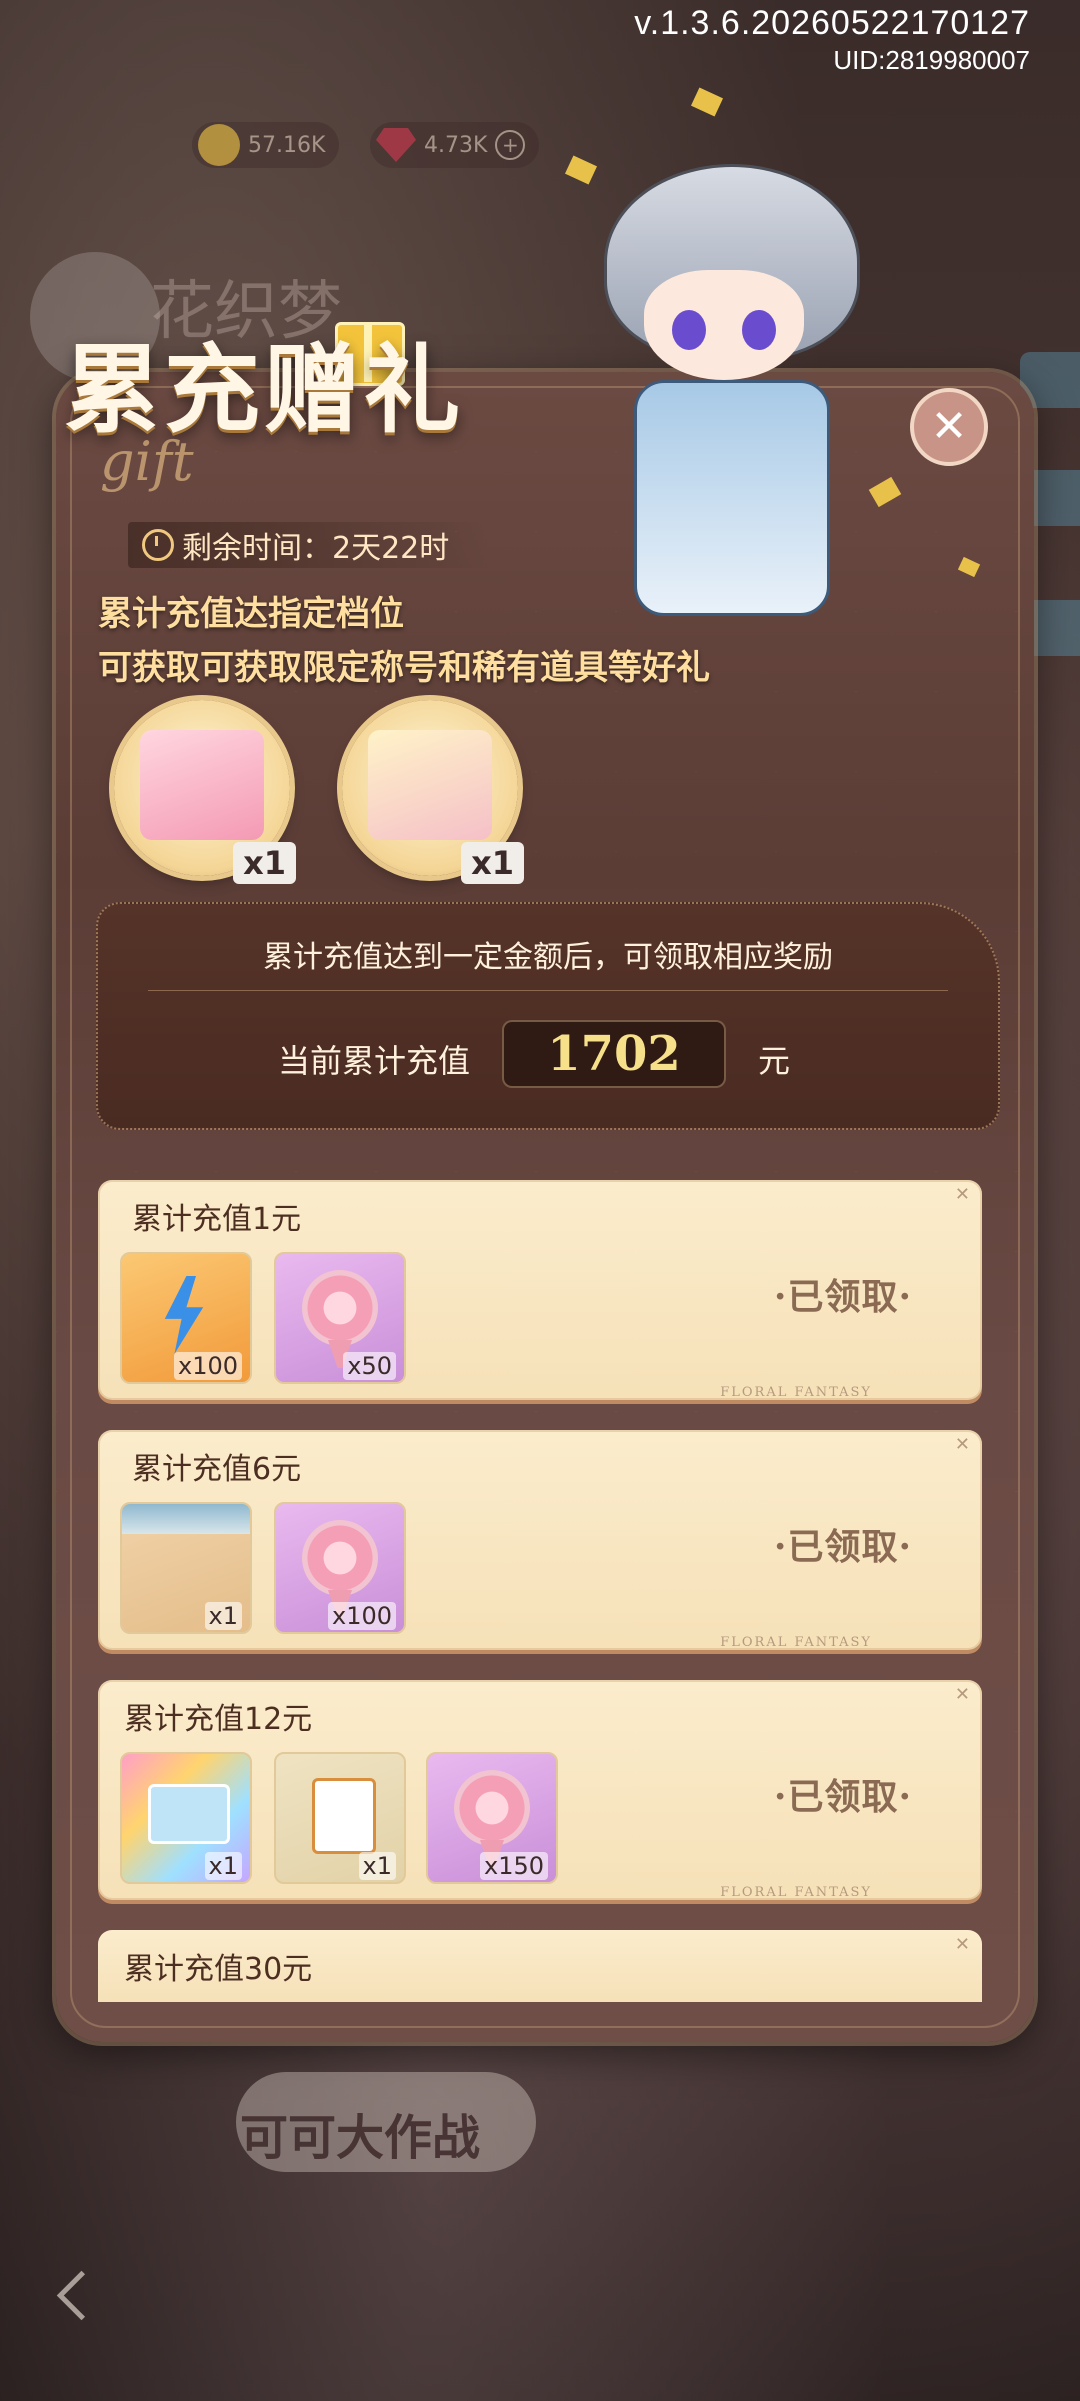  What do you see at coordinates (540, 1966) in the screenshot?
I see `tier-card: ✕ 累计充值30元` at bounding box center [540, 1966].